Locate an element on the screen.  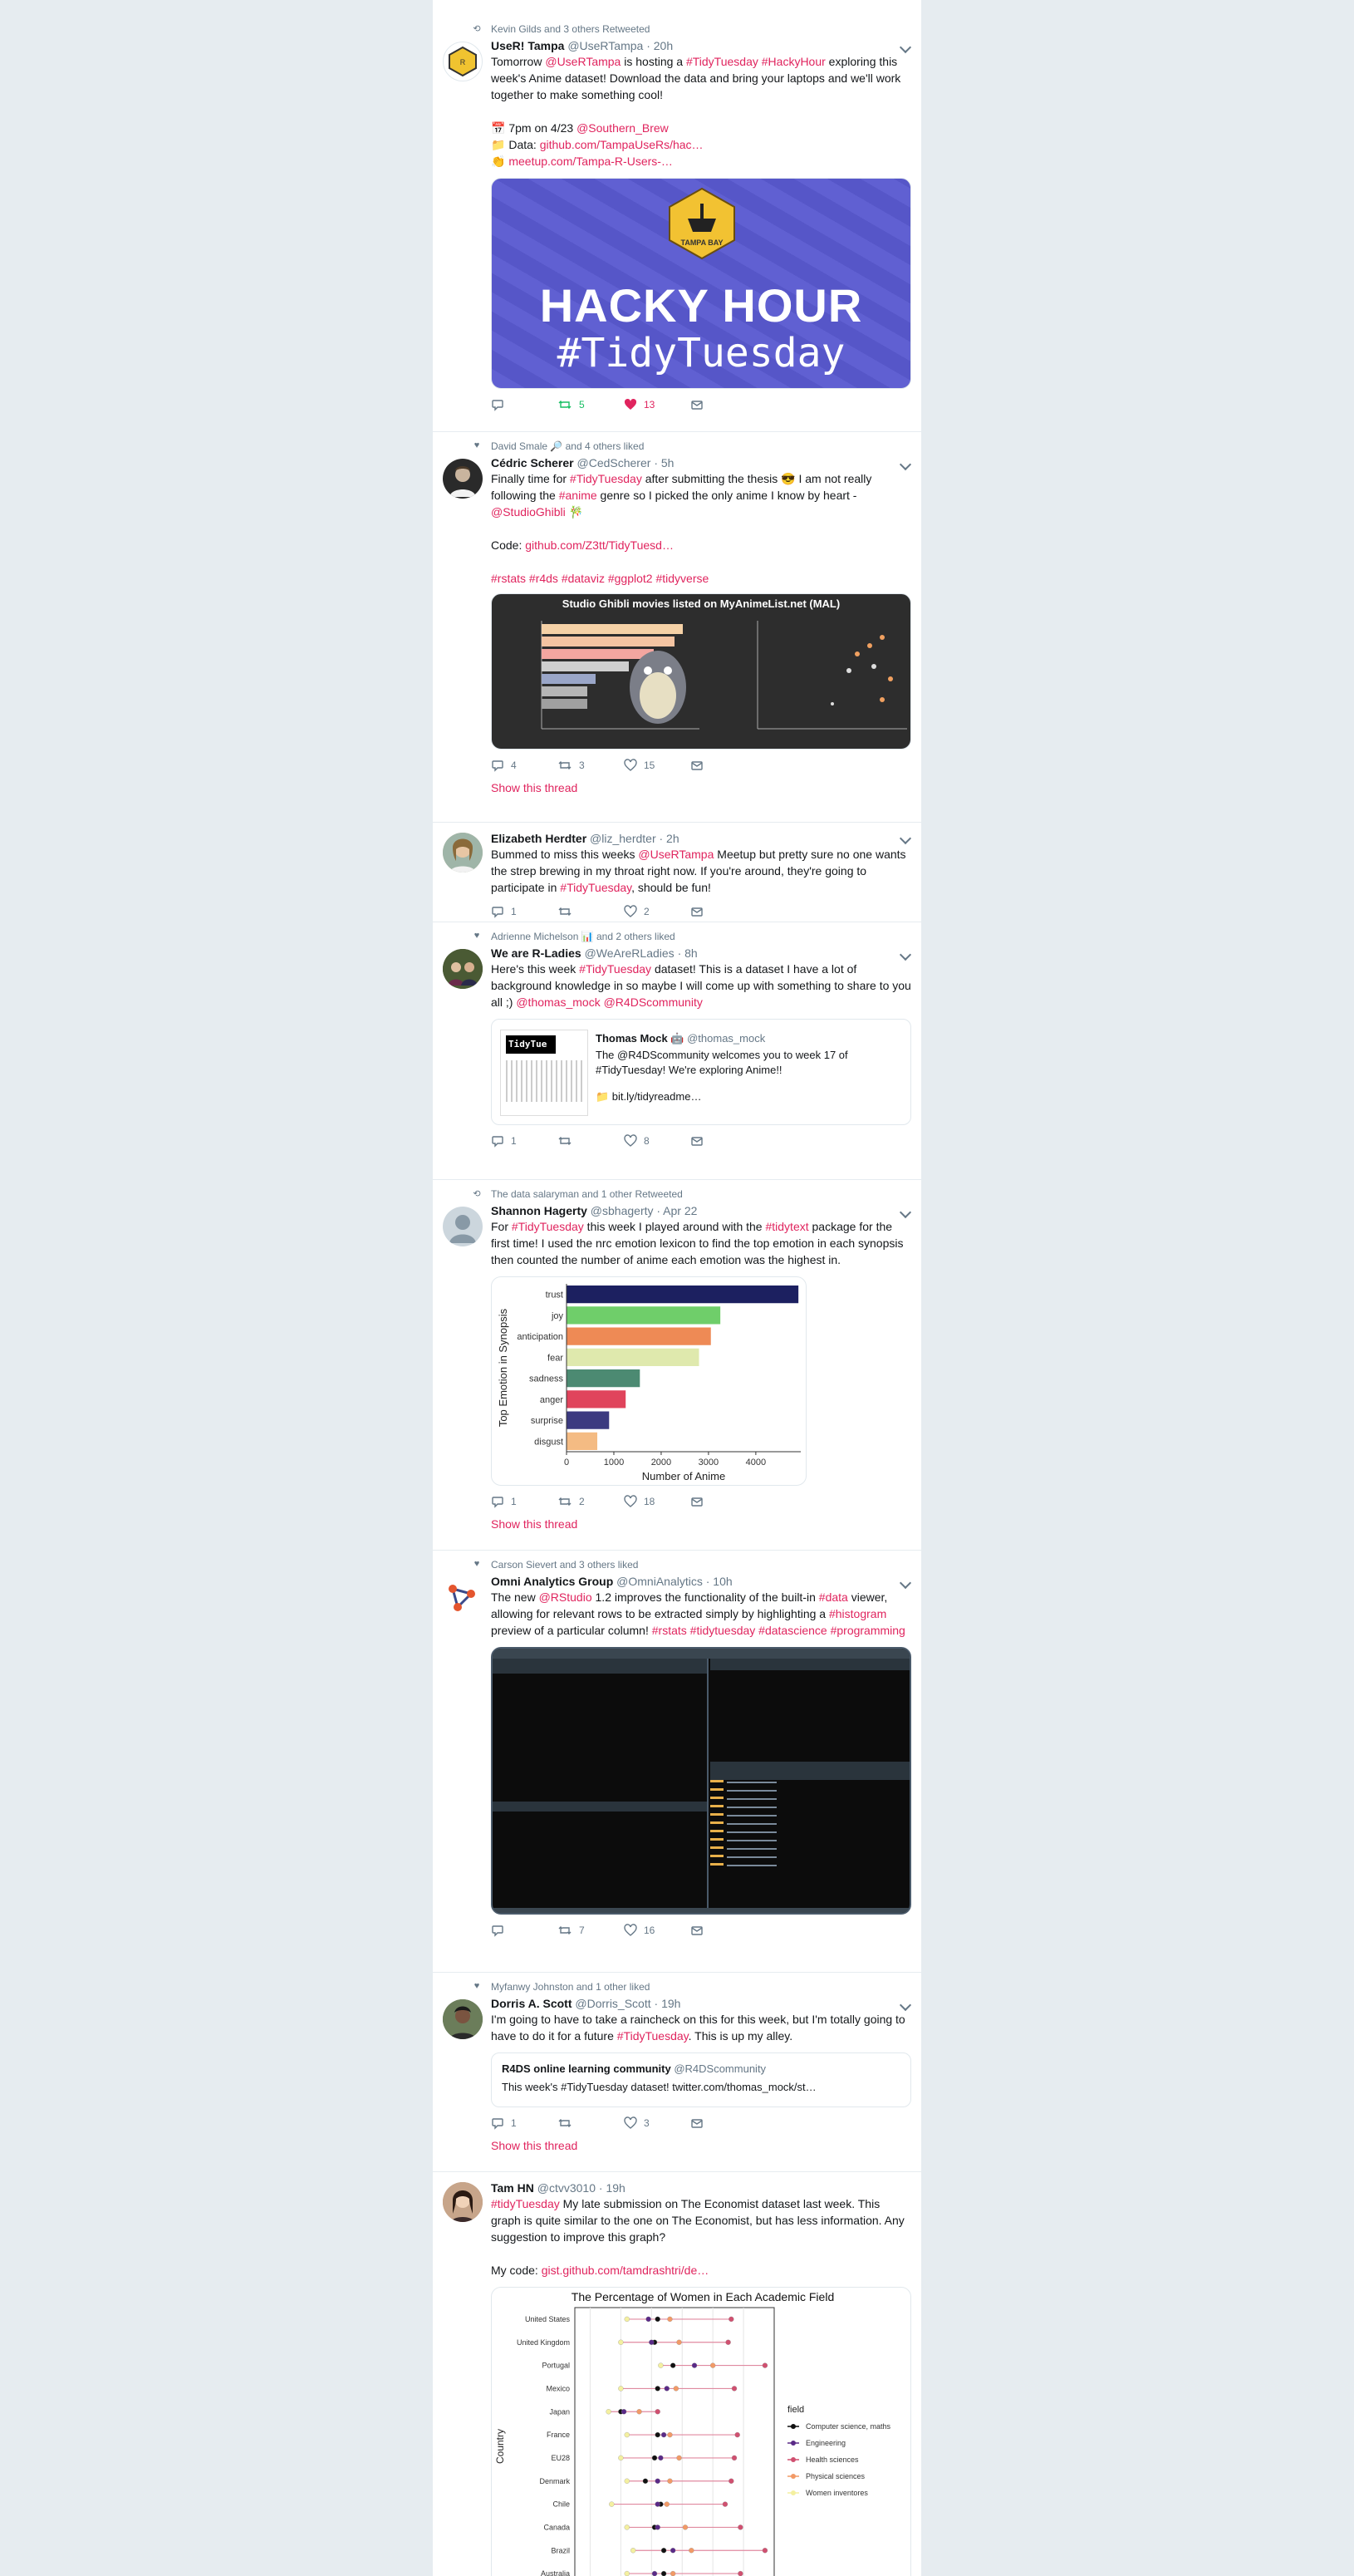
like-button: 13 is located at coordinates (657, 404).